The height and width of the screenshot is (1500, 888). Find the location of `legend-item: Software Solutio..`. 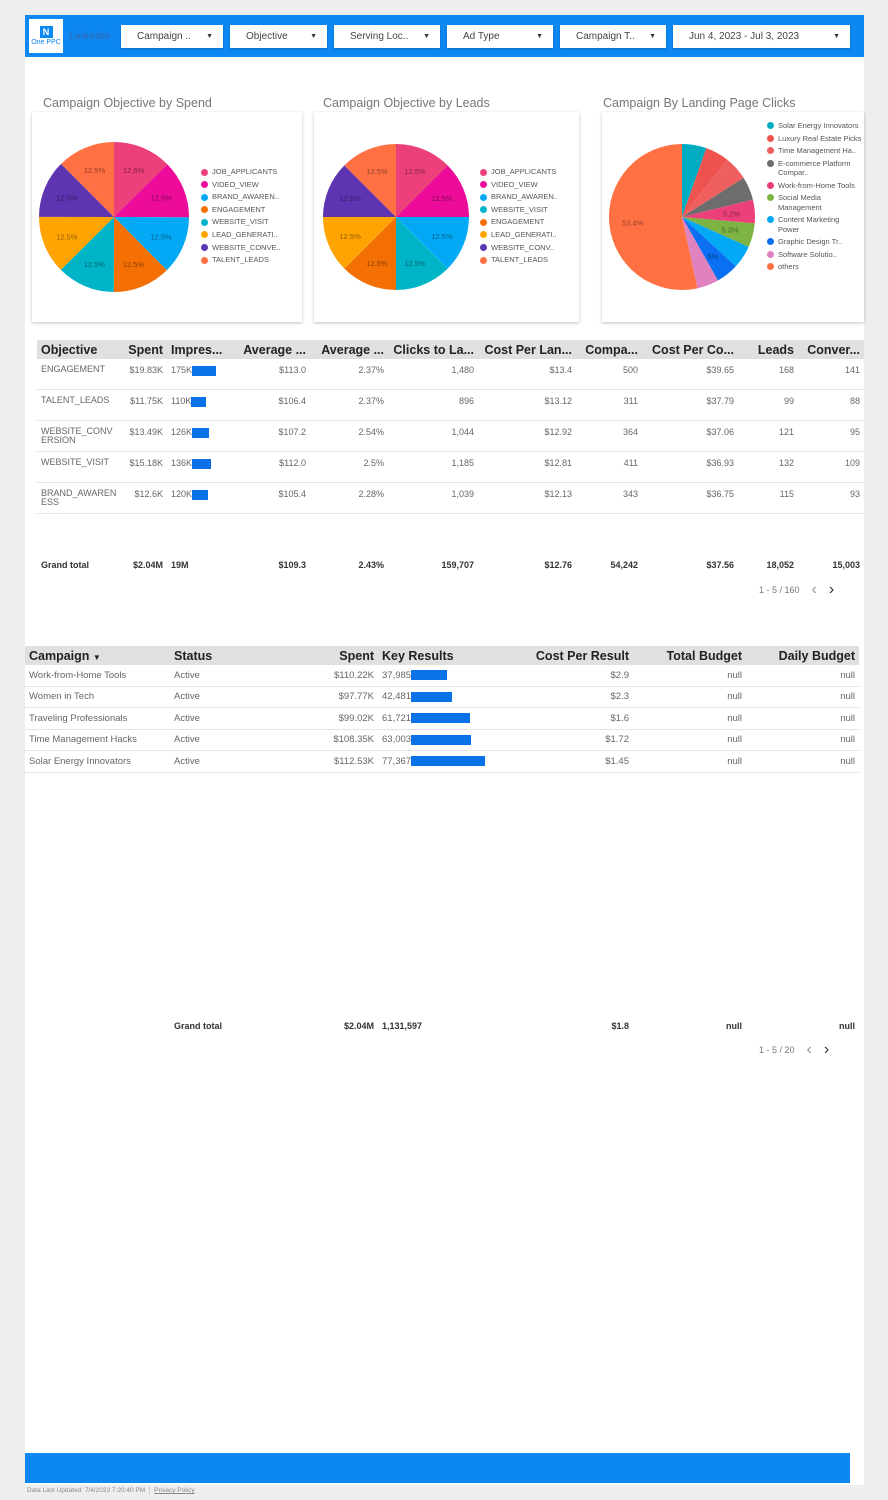

legend-item: Software Solutio.. is located at coordinates (814, 255).